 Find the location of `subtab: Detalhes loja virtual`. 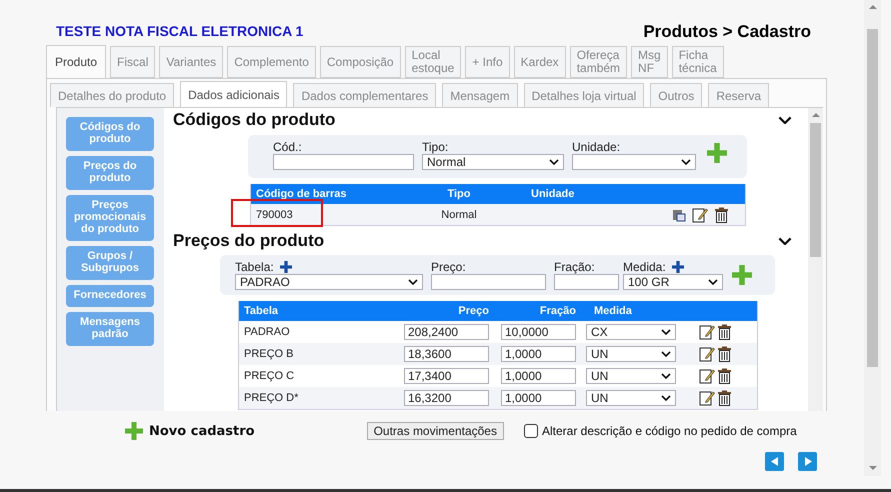

subtab: Detalhes loja virtual is located at coordinates (584, 95).